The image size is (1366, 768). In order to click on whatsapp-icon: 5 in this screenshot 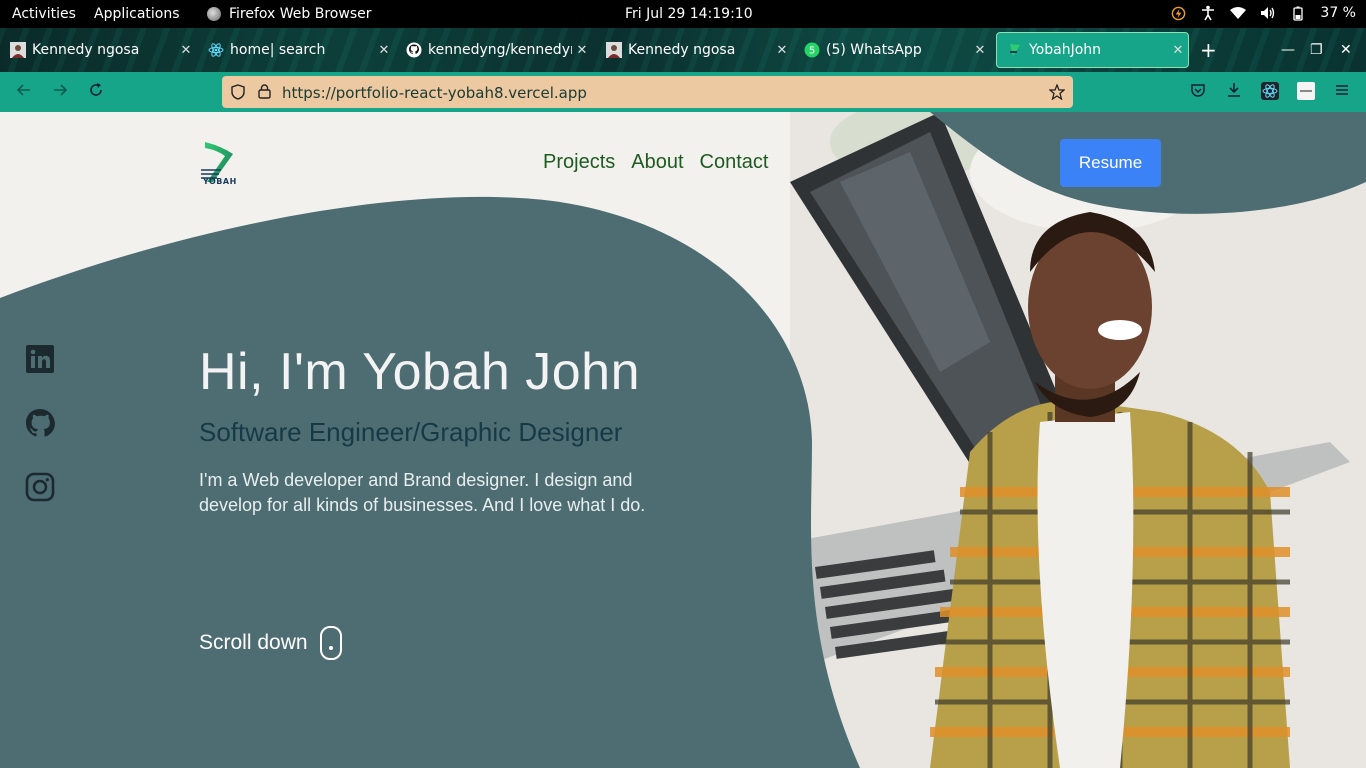, I will do `click(812, 50)`.